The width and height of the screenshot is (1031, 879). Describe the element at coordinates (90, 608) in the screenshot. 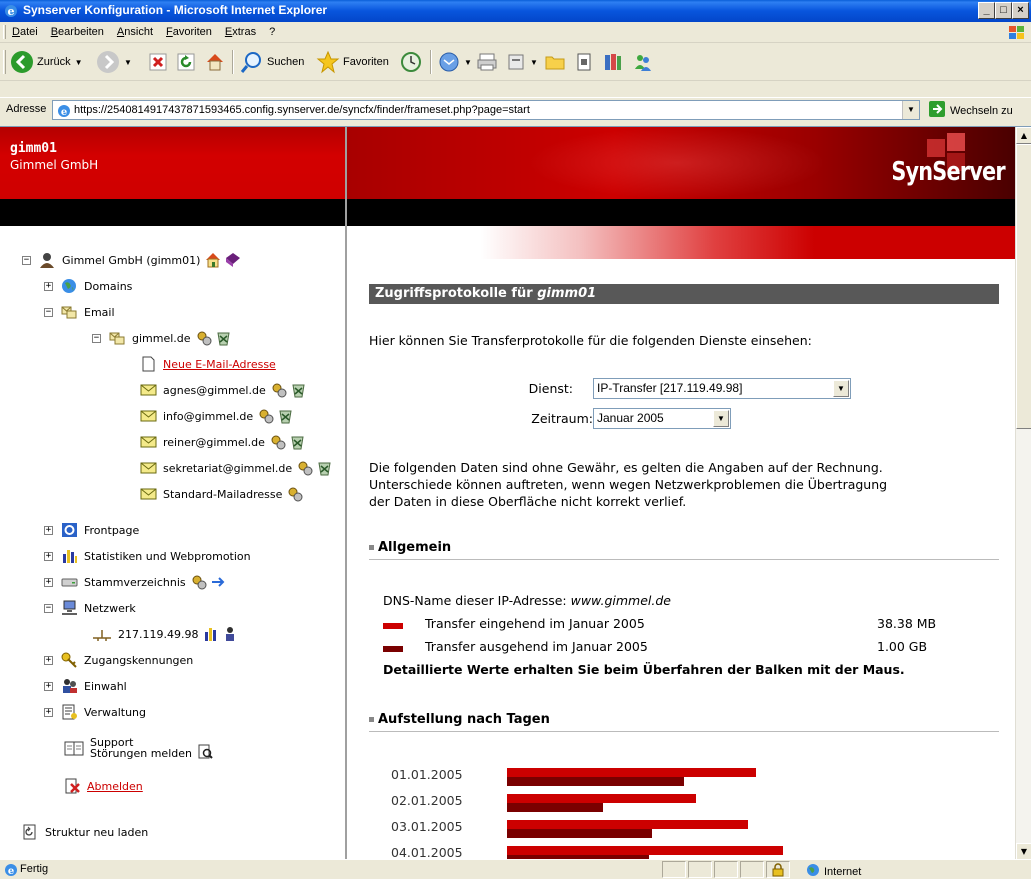

I see `tree-item-network: − Netzwerk` at that location.